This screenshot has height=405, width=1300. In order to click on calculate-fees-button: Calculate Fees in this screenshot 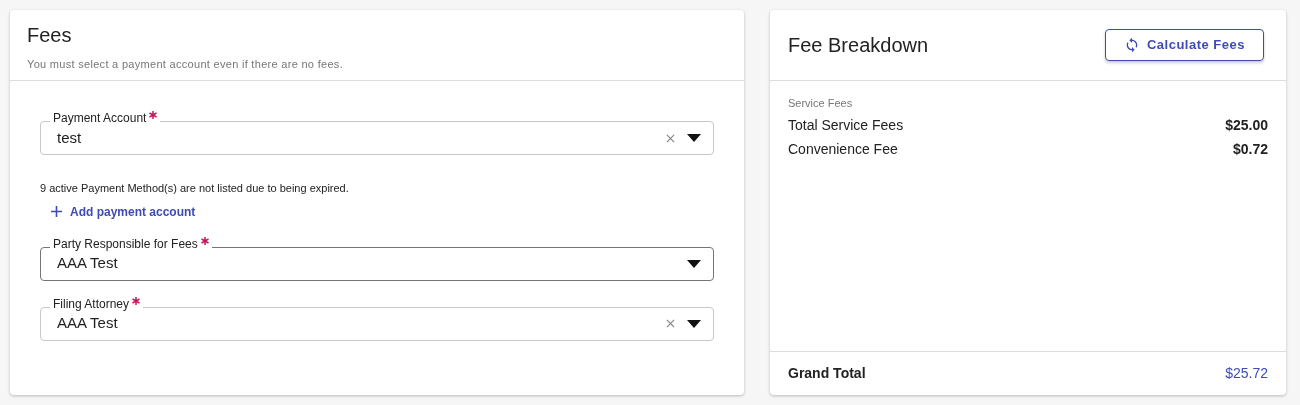, I will do `click(1184, 45)`.